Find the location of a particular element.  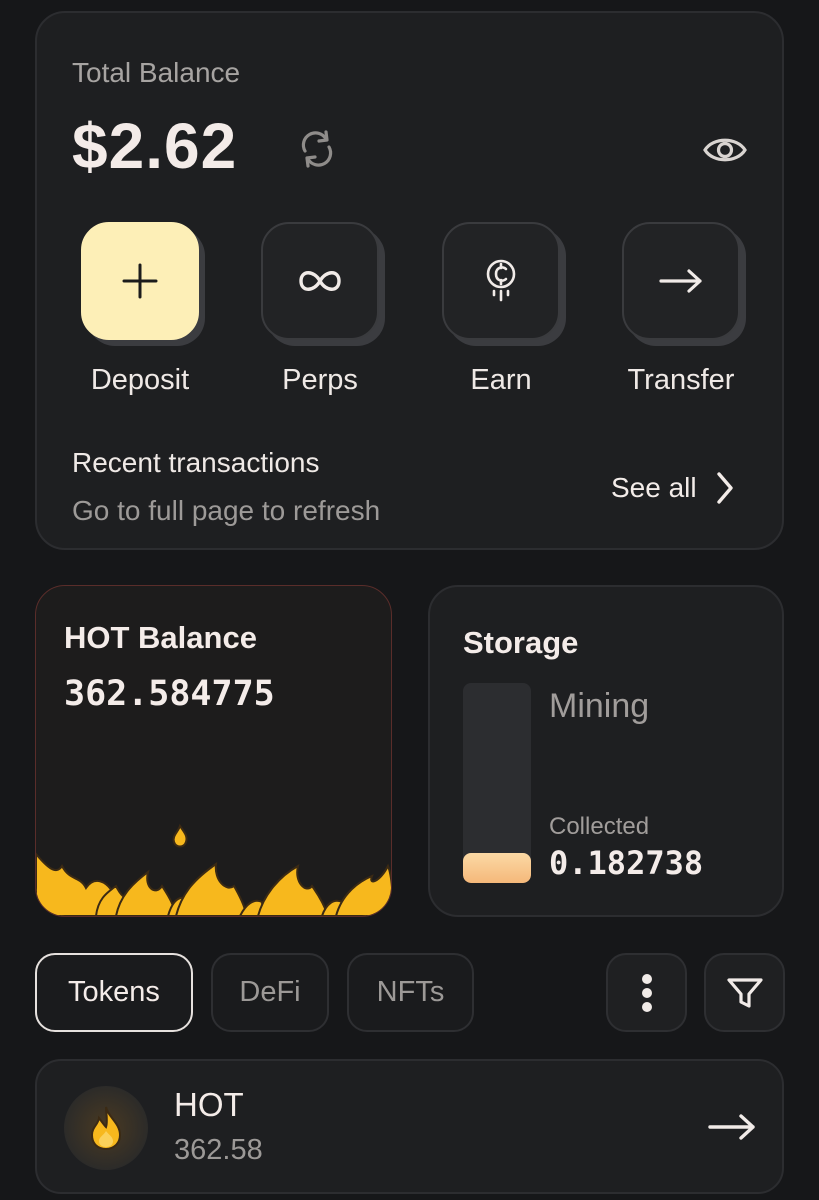

total-balance-amount: $2.62 is located at coordinates (155, 146).